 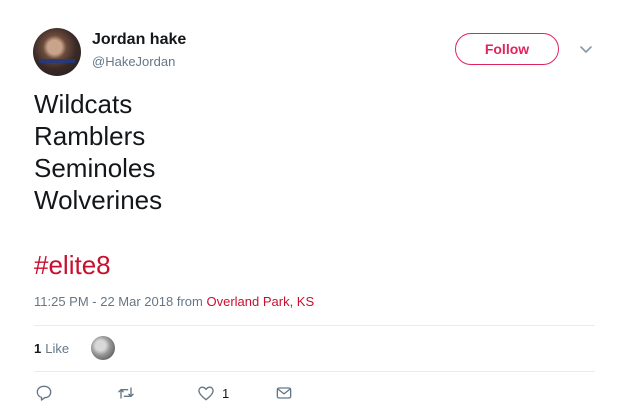 I want to click on reply-icon, so click(x=44, y=393).